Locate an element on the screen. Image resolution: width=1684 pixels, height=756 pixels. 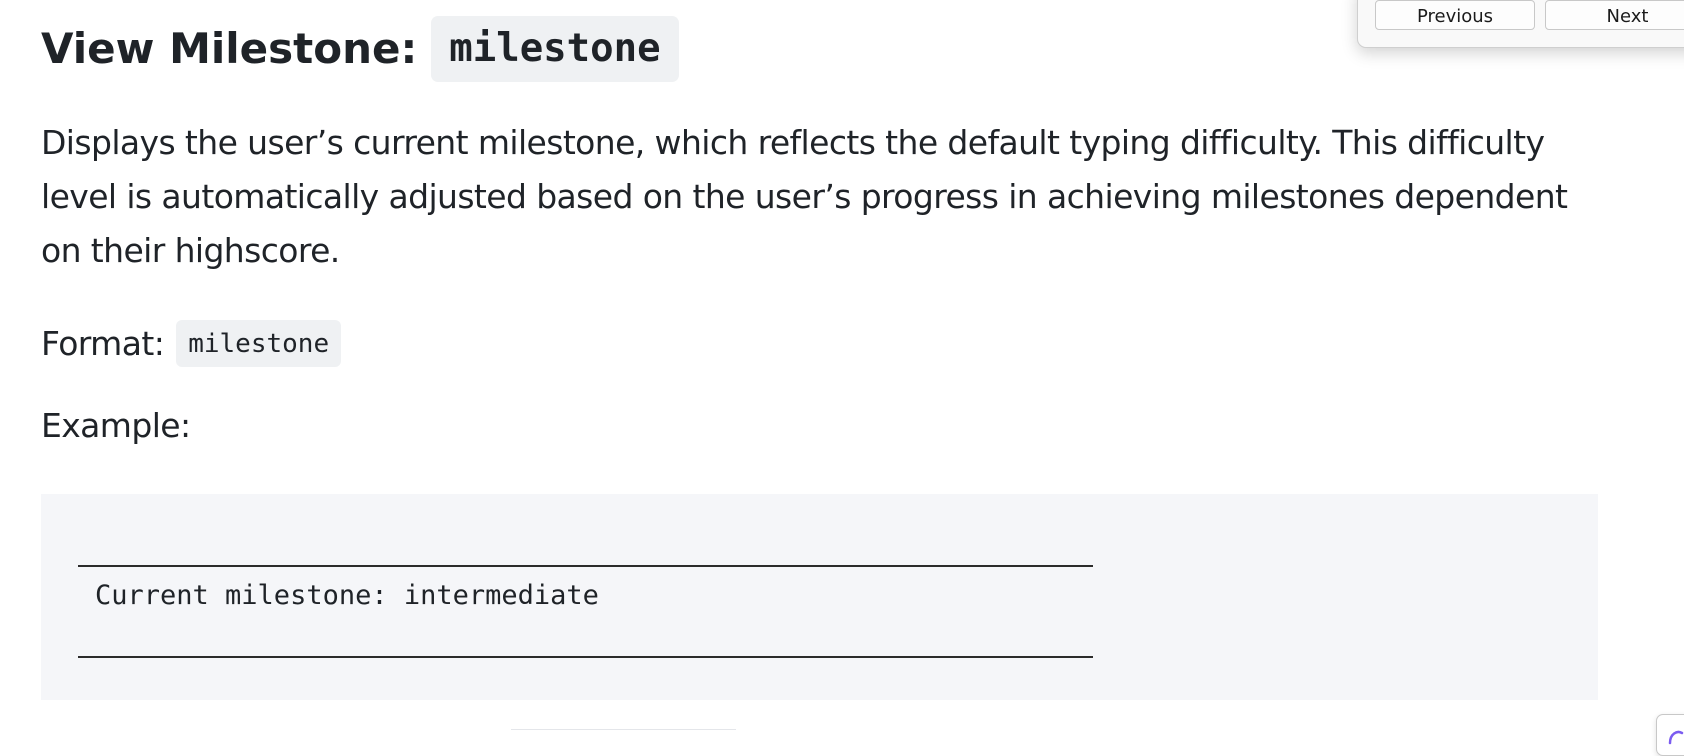
bottom-divider is located at coordinates (623, 729).